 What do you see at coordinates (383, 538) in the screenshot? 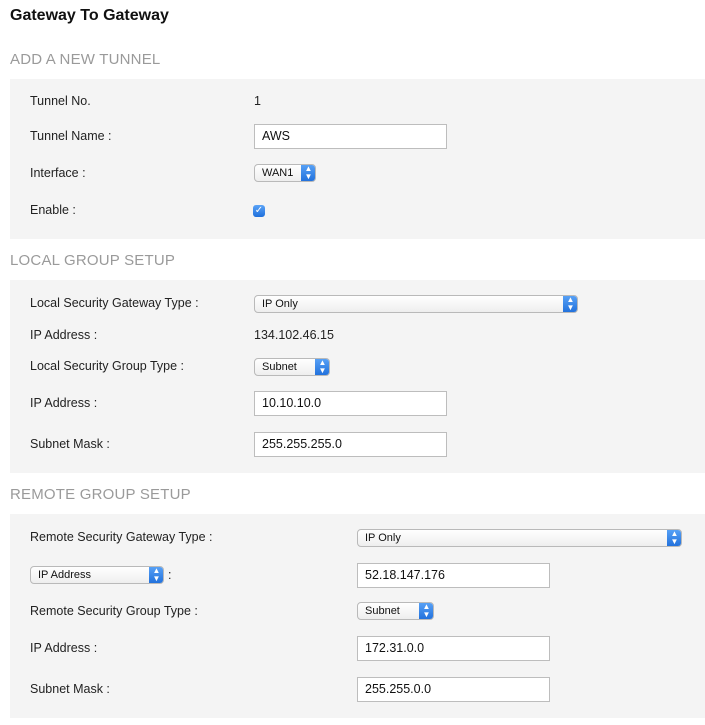
I see `remote-gateway-type-value: IP Only` at bounding box center [383, 538].